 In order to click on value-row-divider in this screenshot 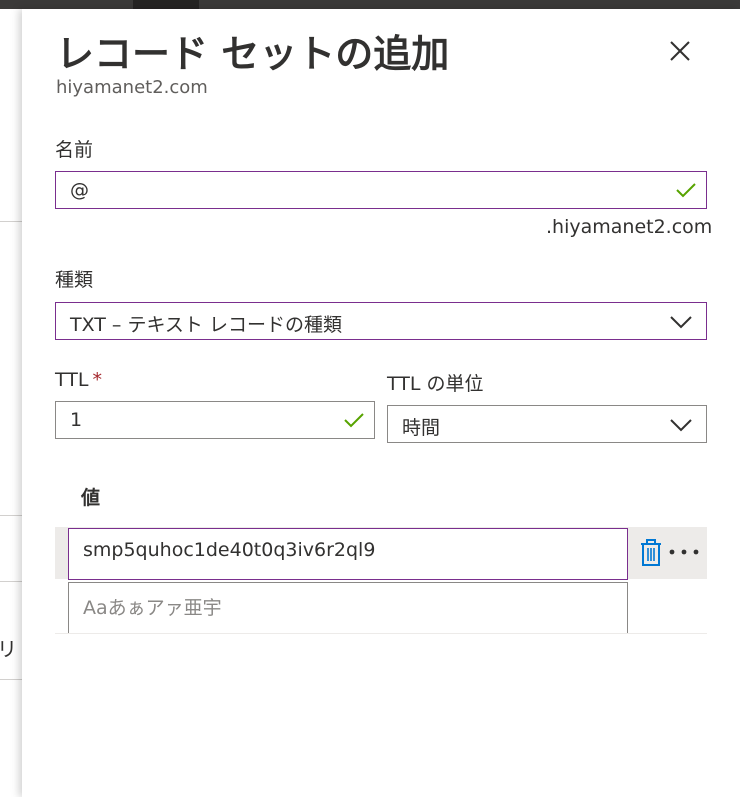, I will do `click(381, 633)`.